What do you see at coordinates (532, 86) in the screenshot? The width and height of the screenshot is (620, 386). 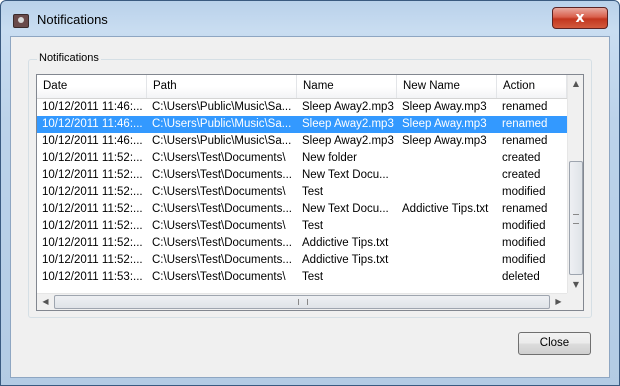 I see `column-header-action: Action` at bounding box center [532, 86].